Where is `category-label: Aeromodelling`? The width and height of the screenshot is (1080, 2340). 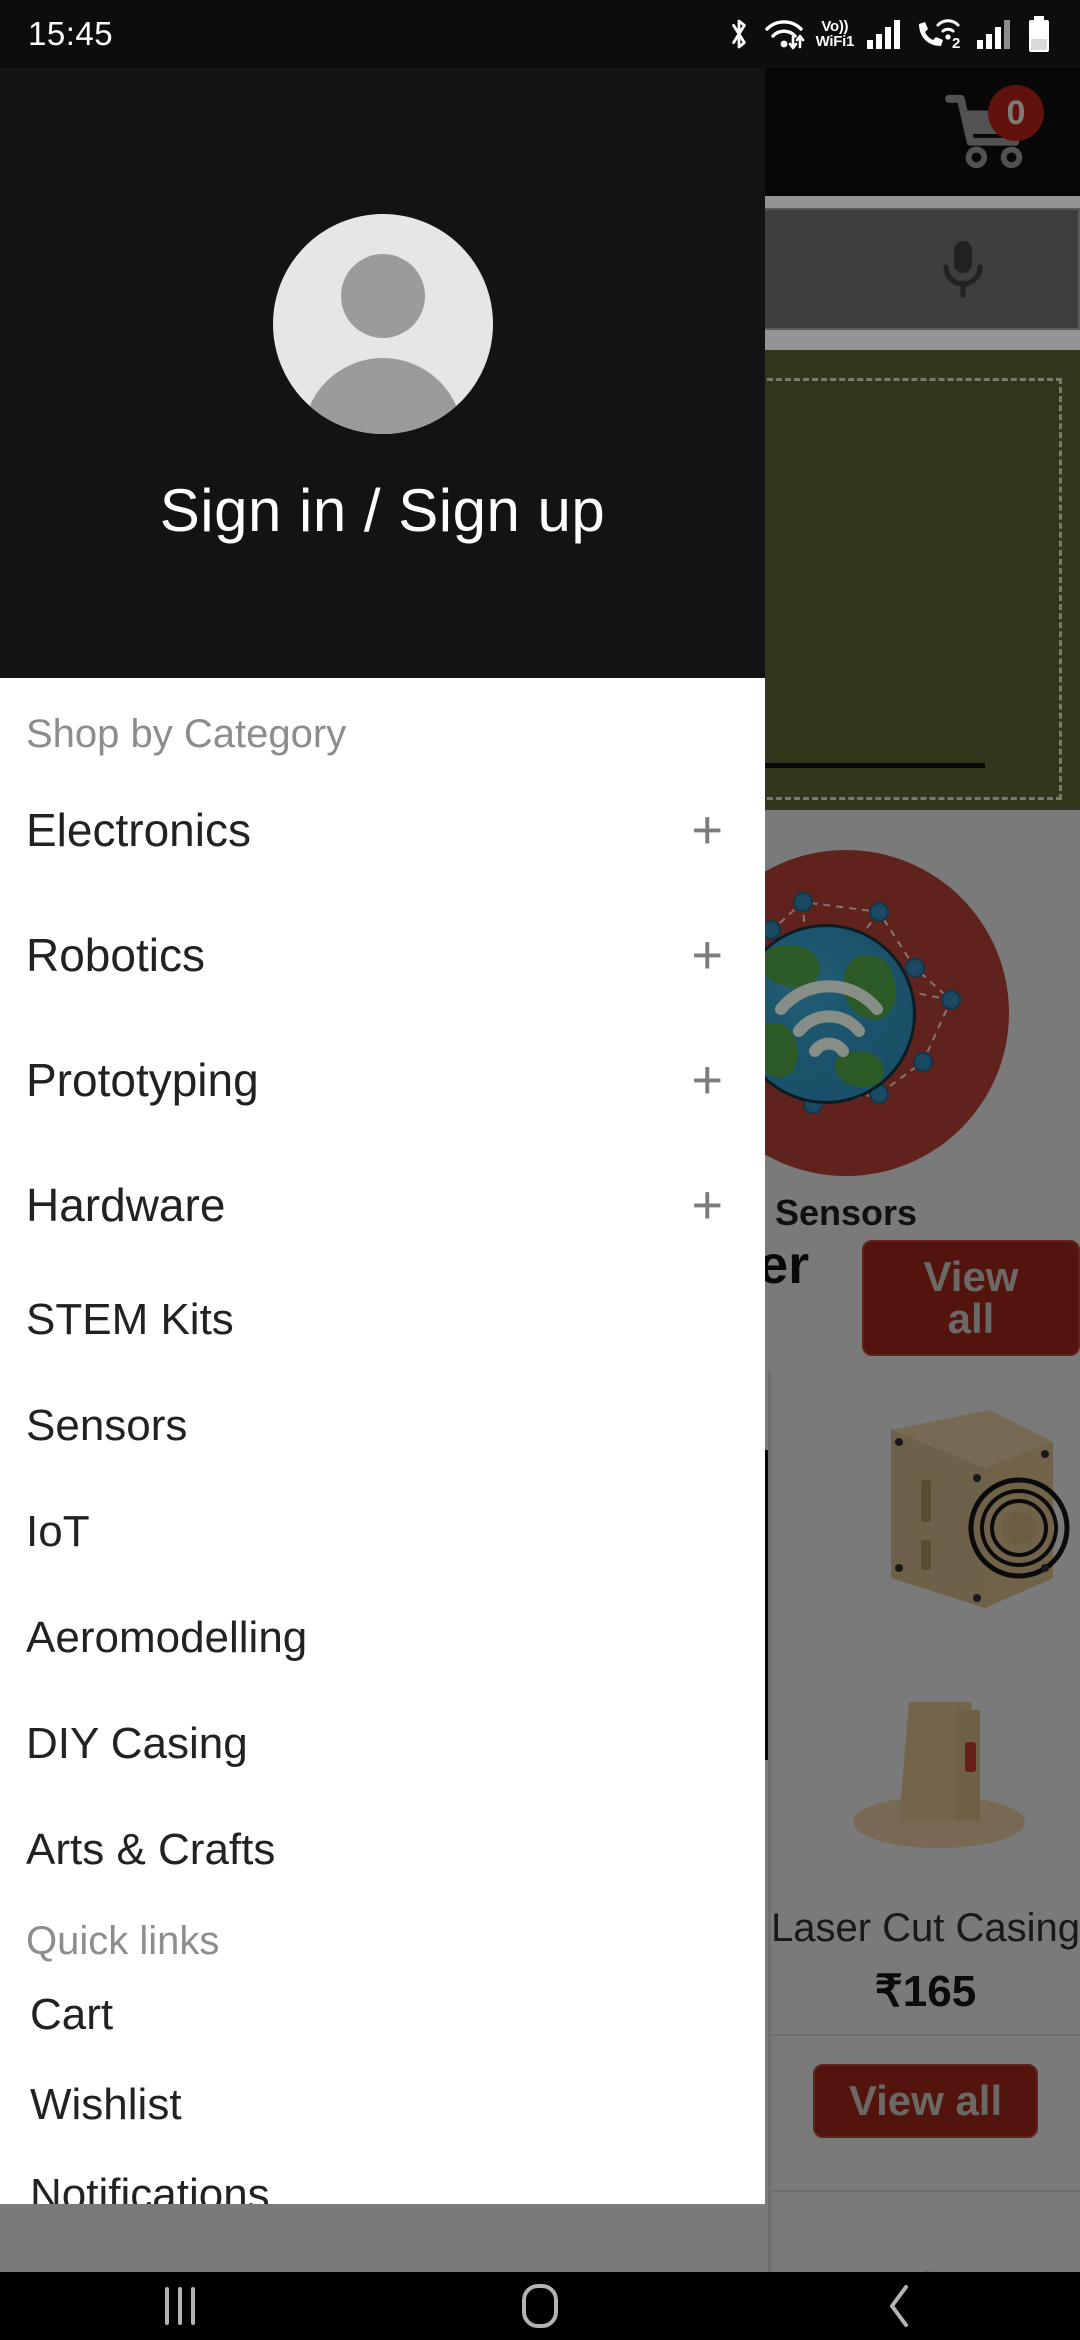 category-label: Aeromodelling is located at coordinates (167, 1637).